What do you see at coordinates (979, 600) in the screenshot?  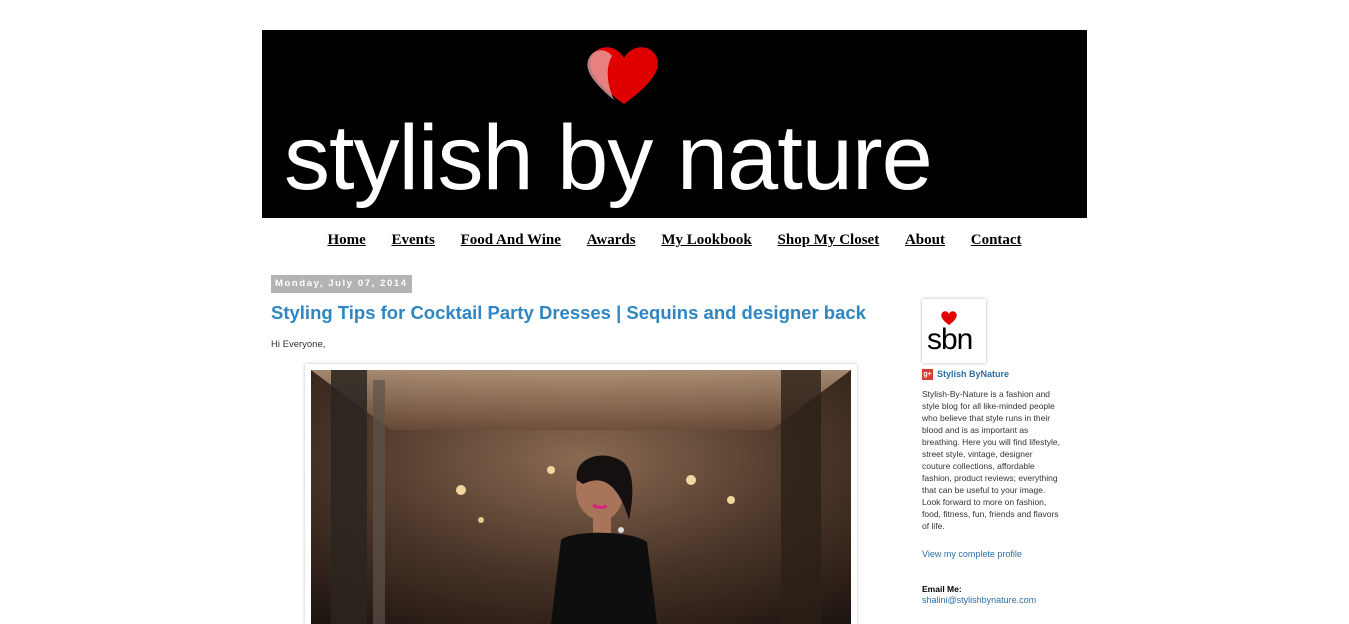 I see `email-link: shalini@stylishbynature.com` at bounding box center [979, 600].